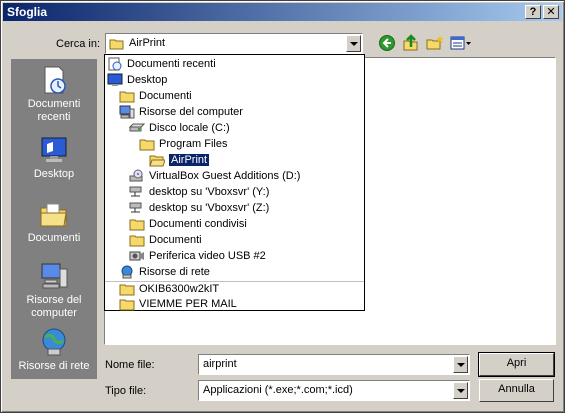 This screenshot has height=413, width=565. What do you see at coordinates (136, 256) in the screenshot?
I see `usb-video-icon` at bounding box center [136, 256].